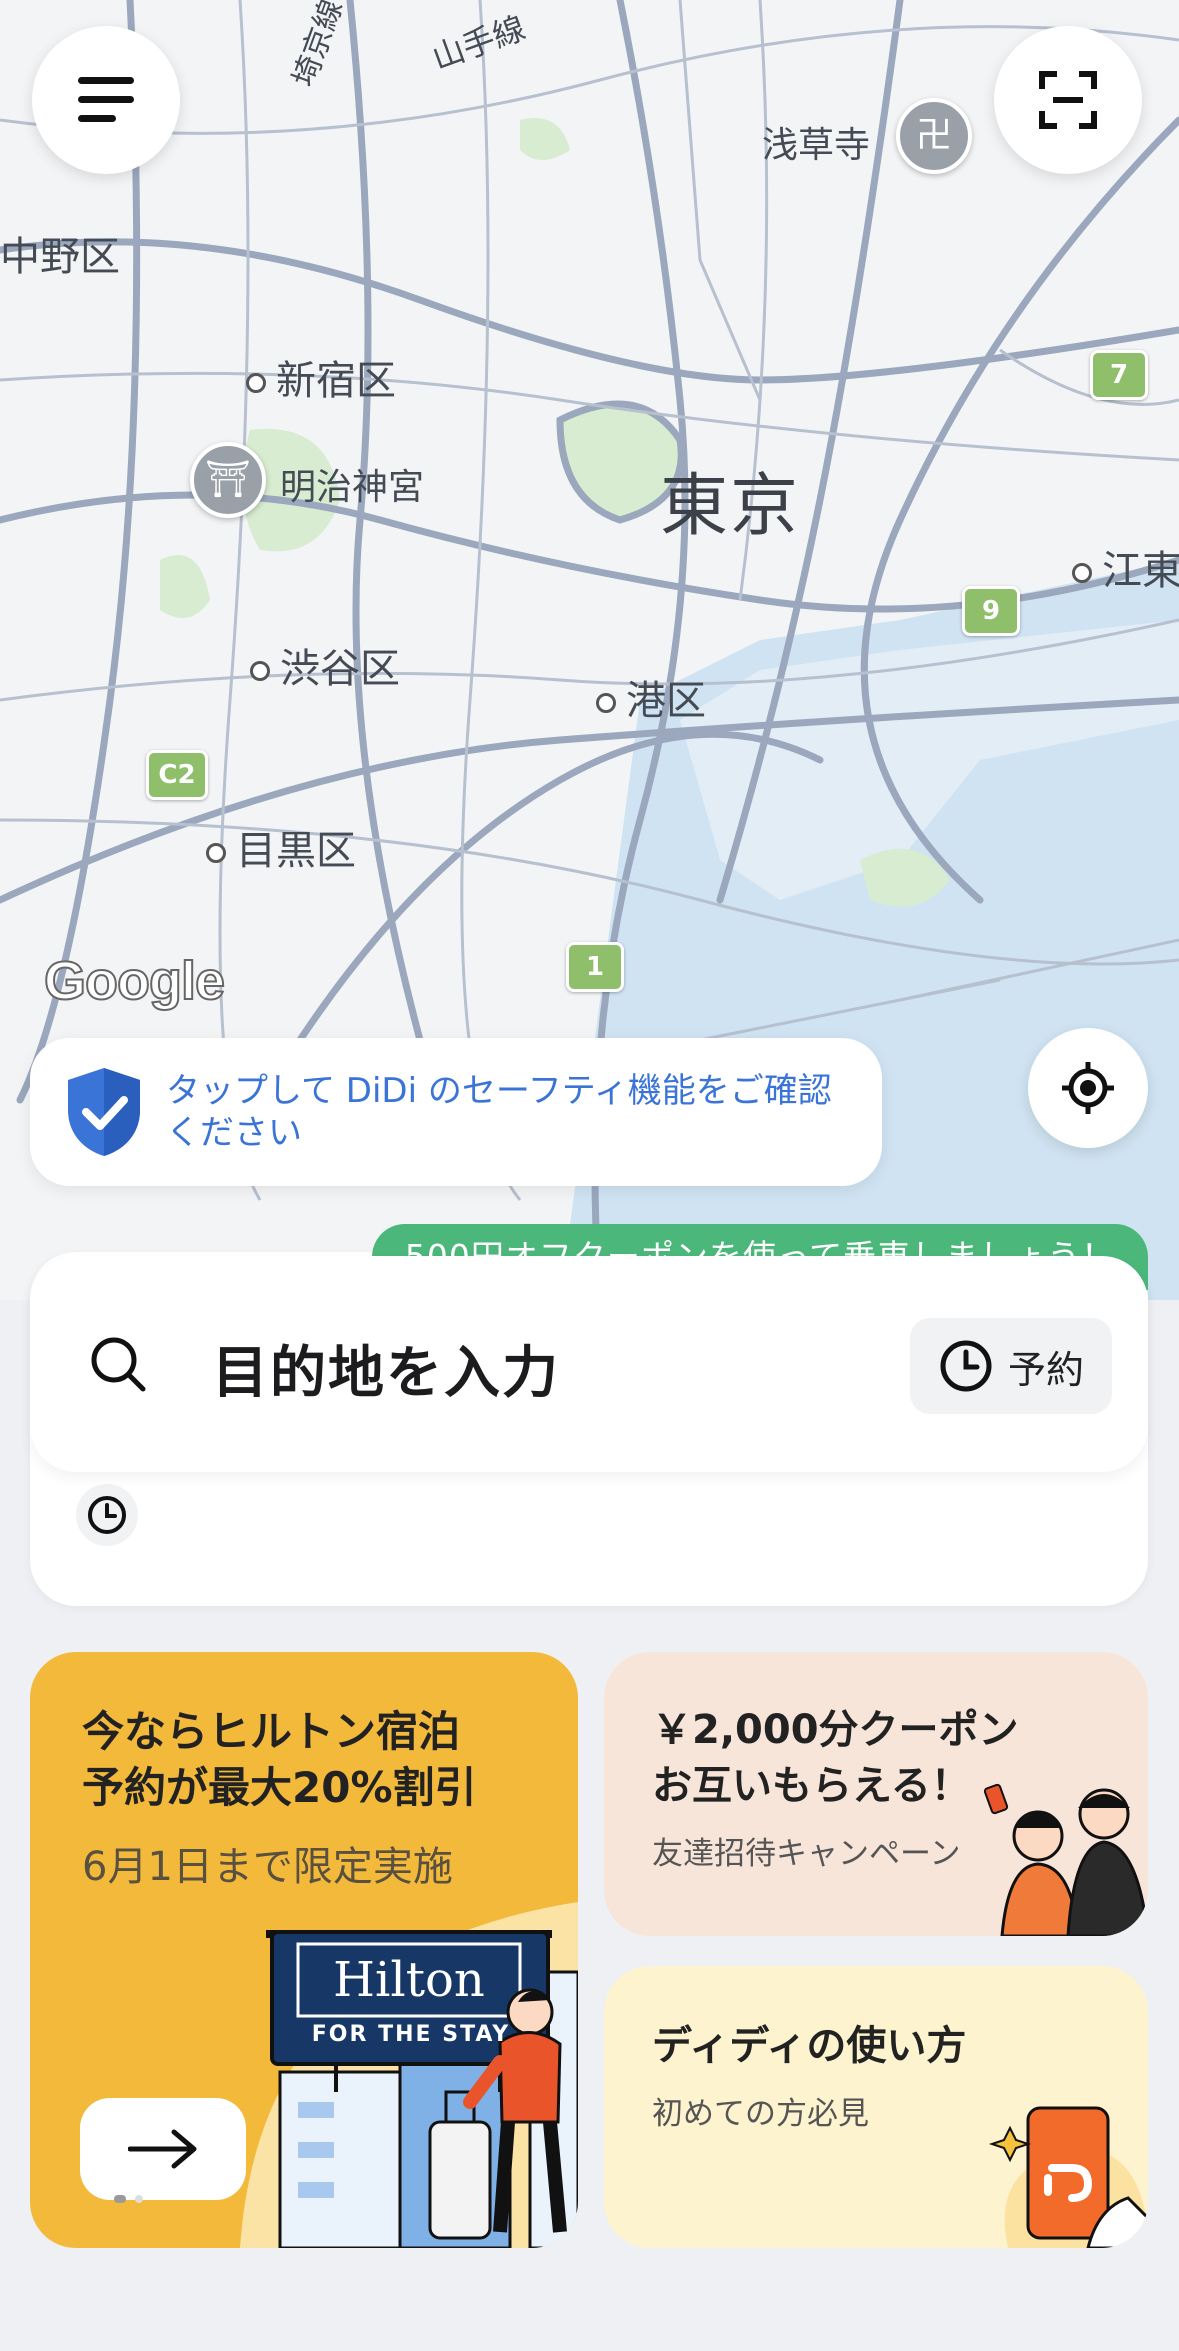  What do you see at coordinates (352, 487) in the screenshot?
I see `map-label-meiji: 明治神宮` at bounding box center [352, 487].